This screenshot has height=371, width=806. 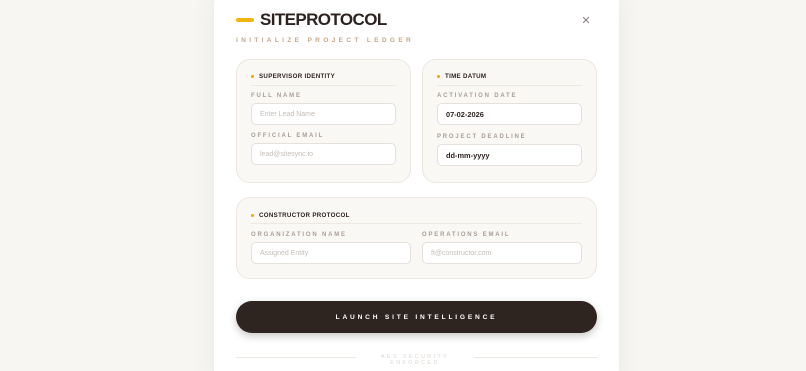 What do you see at coordinates (297, 76) in the screenshot?
I see `supervisor-identity-title: SUPERVISOR IDENTITY` at bounding box center [297, 76].